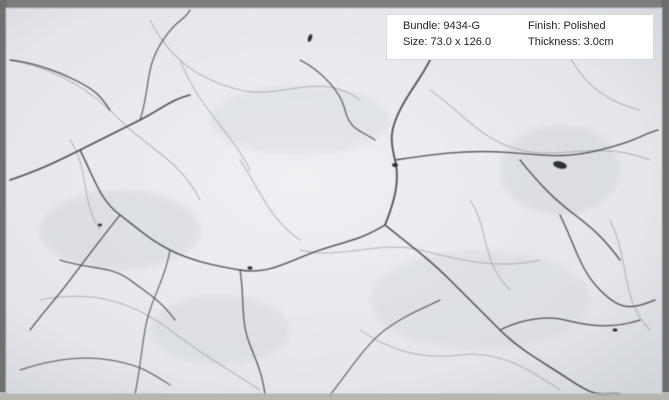  I want to click on size-label: Size: 73.0 x 126.0, so click(447, 42).